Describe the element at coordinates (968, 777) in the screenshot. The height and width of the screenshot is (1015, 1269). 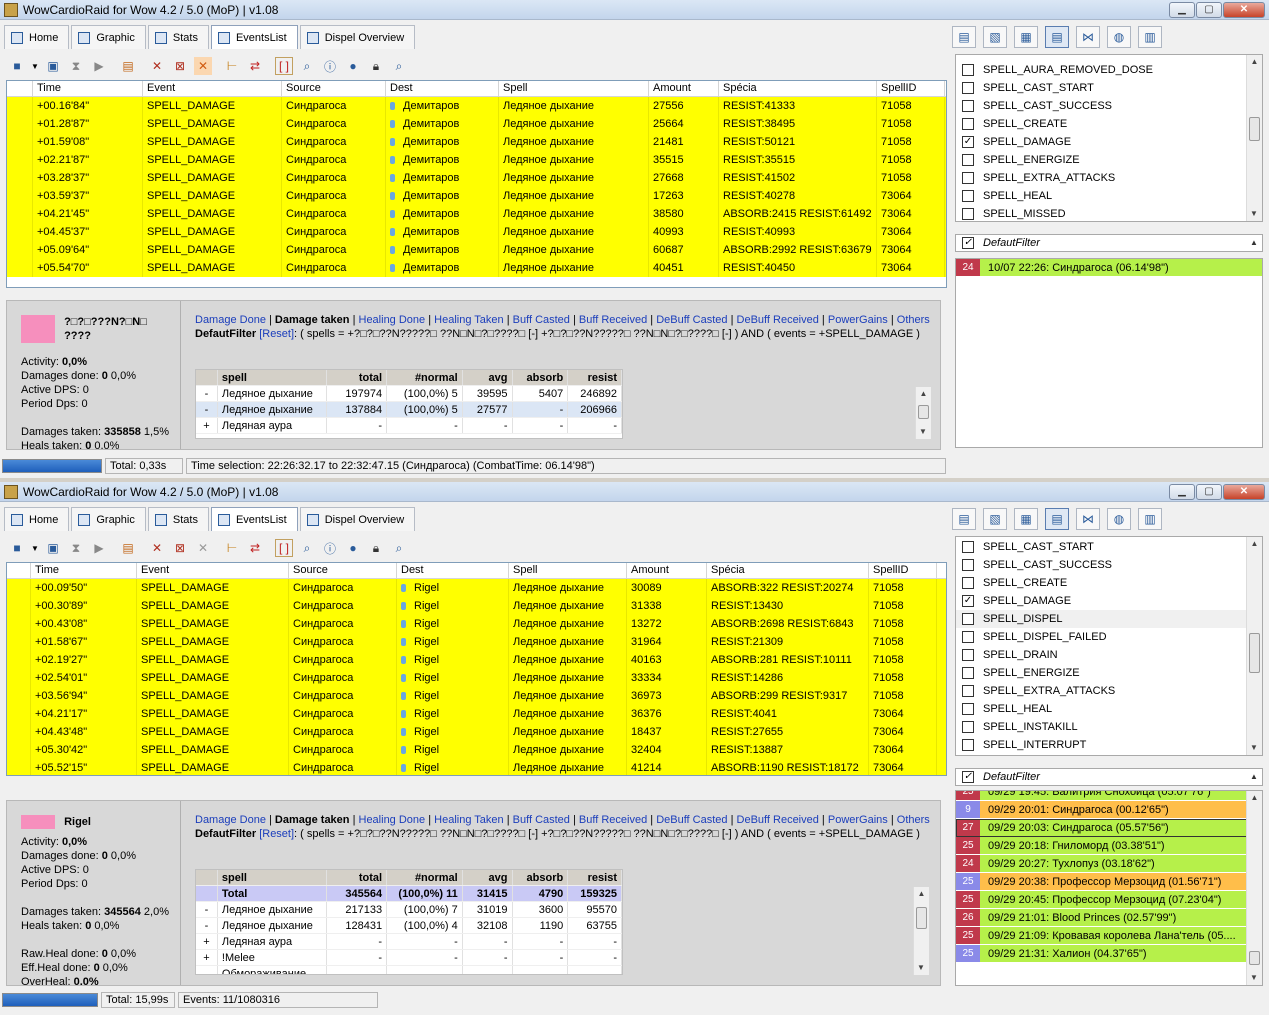
I see `filter-checkbox: ✓` at that location.